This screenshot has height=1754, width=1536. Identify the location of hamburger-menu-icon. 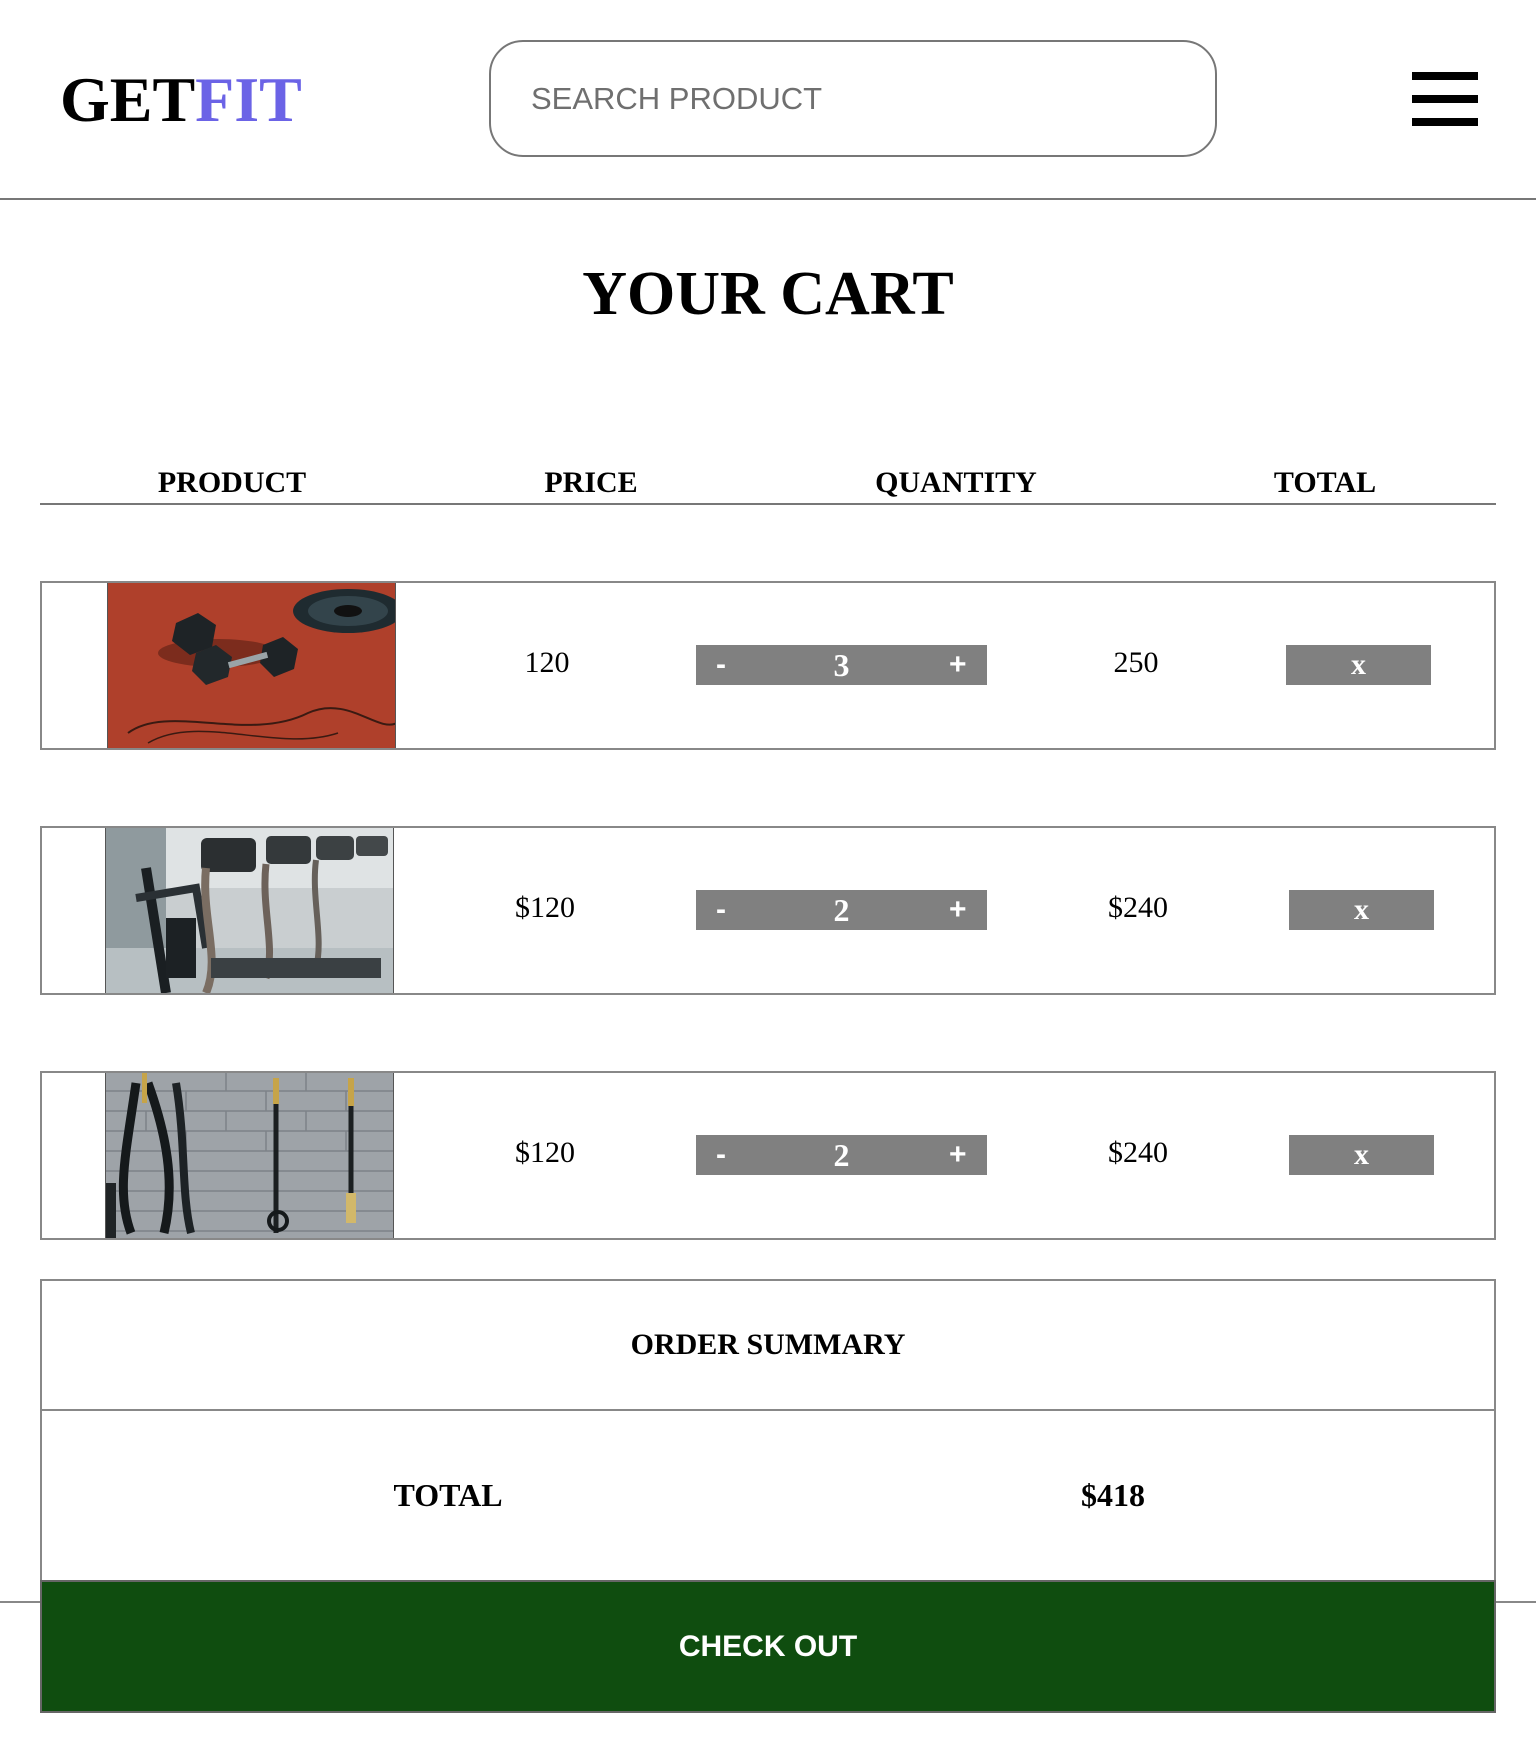
(1445, 99).